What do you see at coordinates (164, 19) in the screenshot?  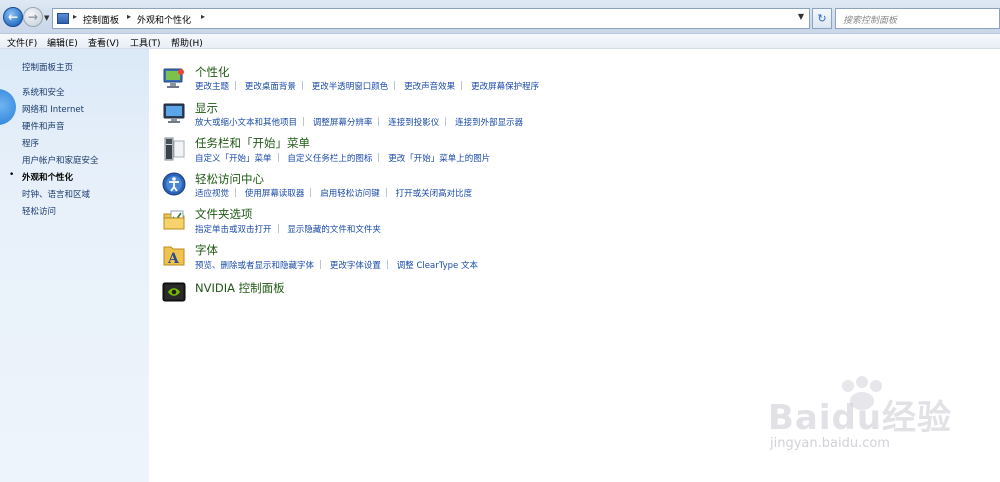 I see `breadcrumb-appearance: 外观和个性化` at bounding box center [164, 19].